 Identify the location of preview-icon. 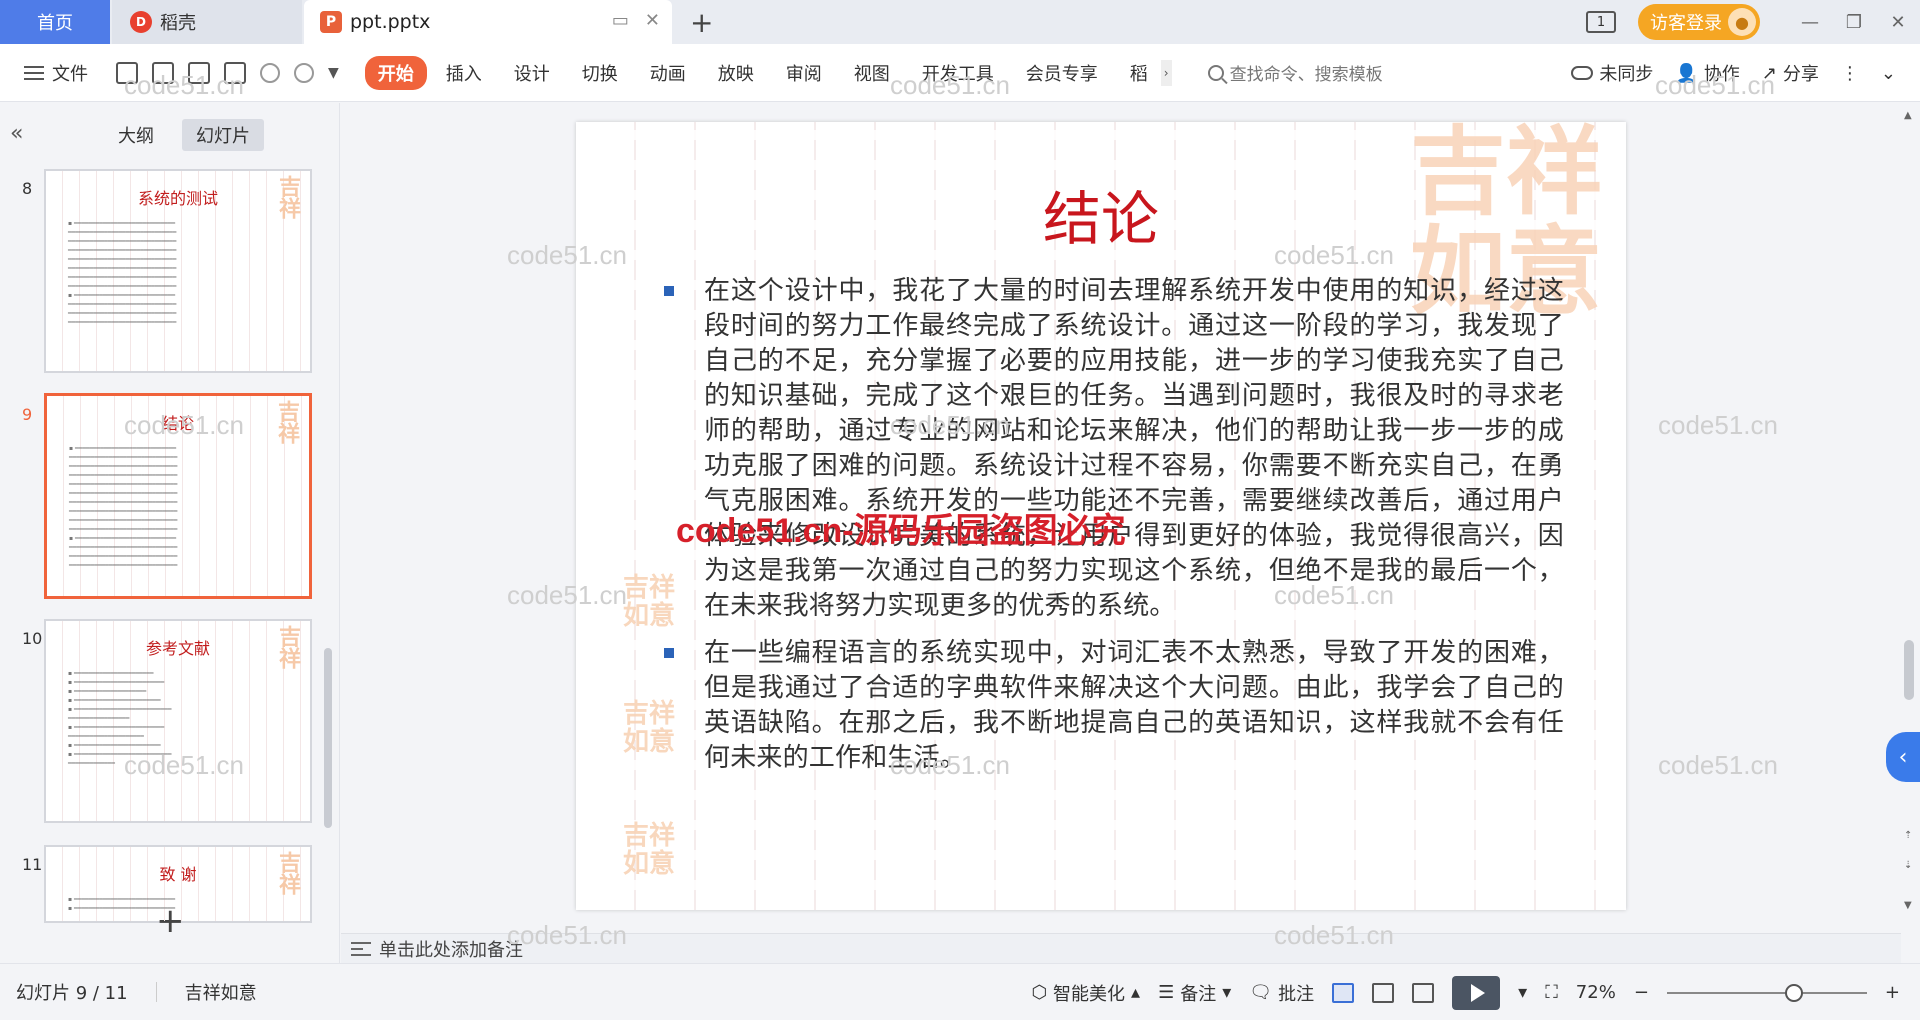
(235, 72).